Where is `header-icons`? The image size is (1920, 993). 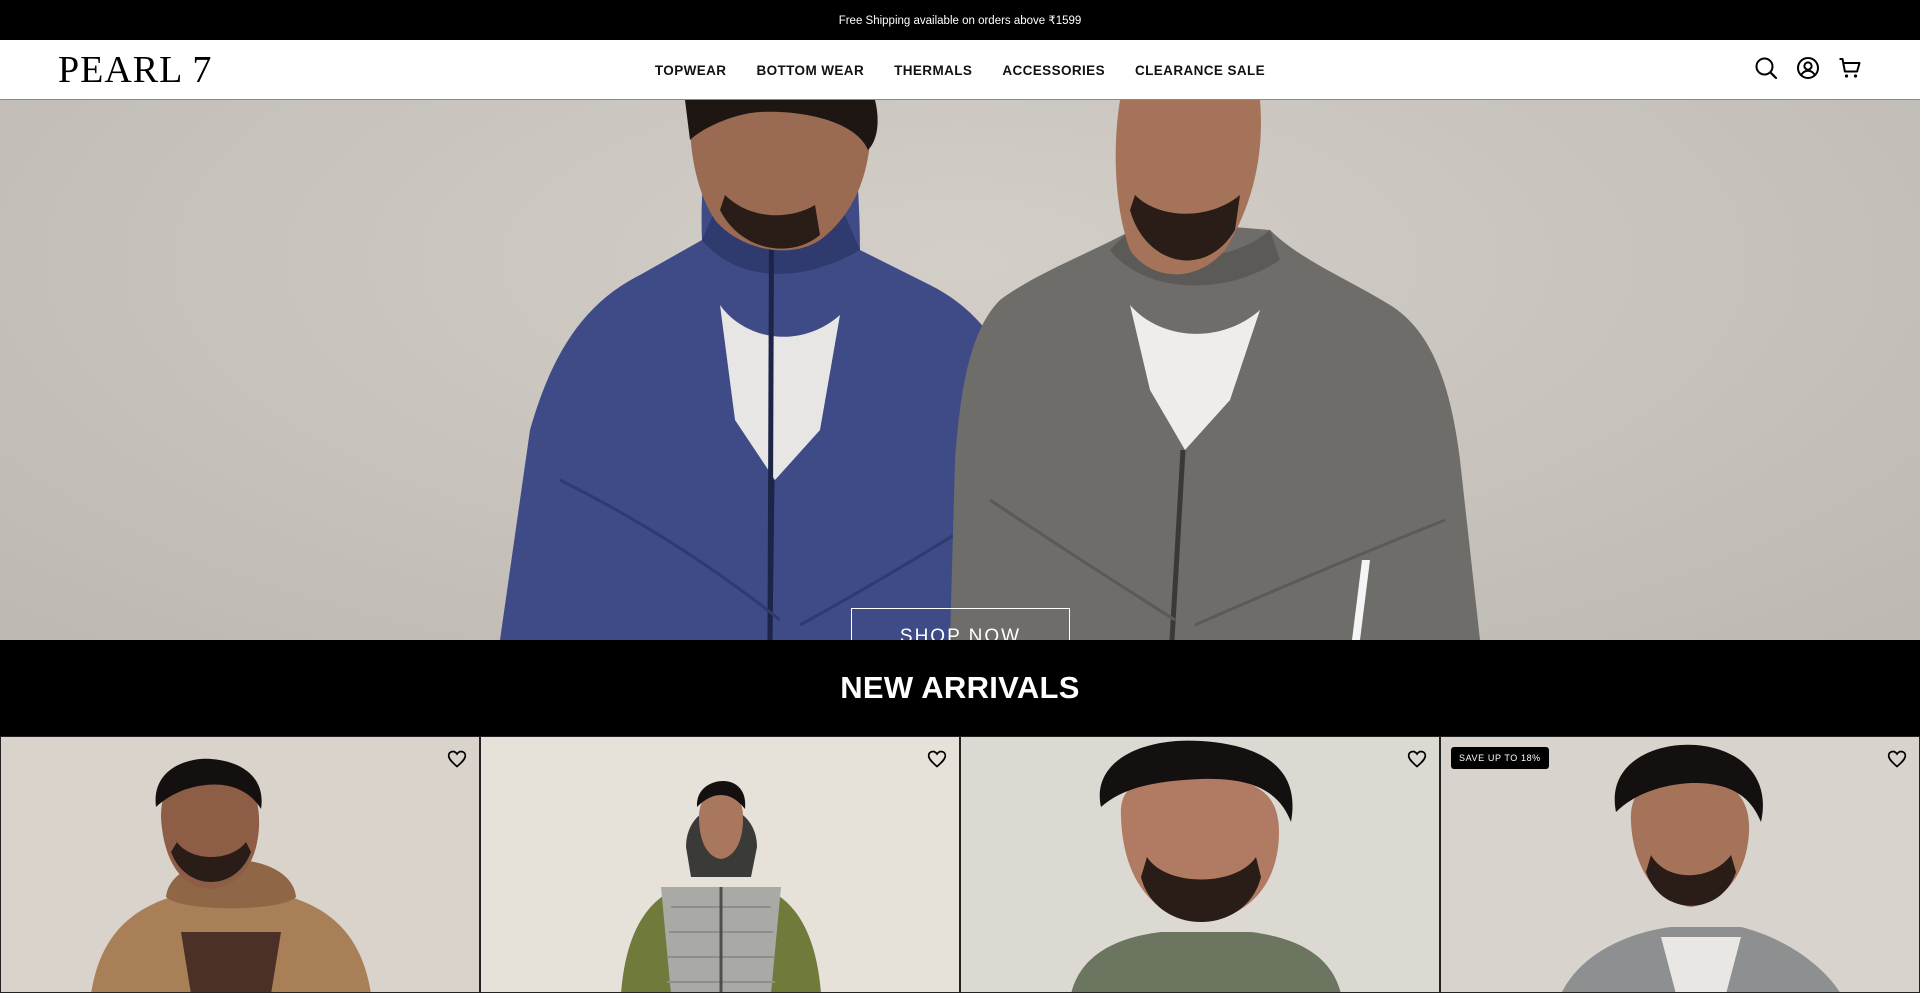 header-icons is located at coordinates (1808, 68).